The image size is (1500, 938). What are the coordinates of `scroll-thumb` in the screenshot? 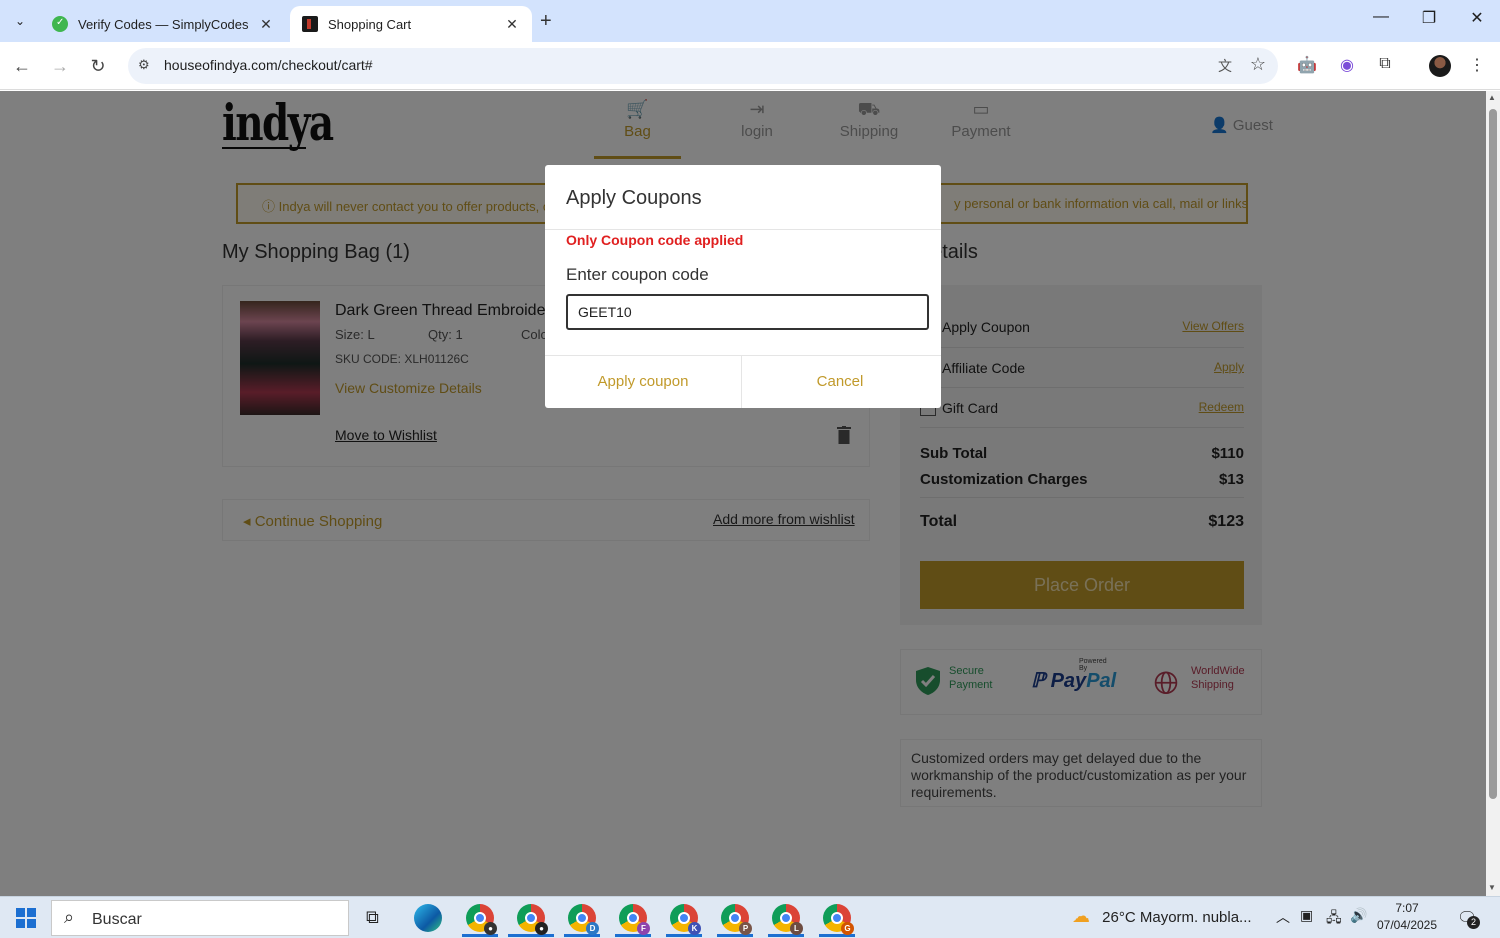 It's located at (1493, 454).